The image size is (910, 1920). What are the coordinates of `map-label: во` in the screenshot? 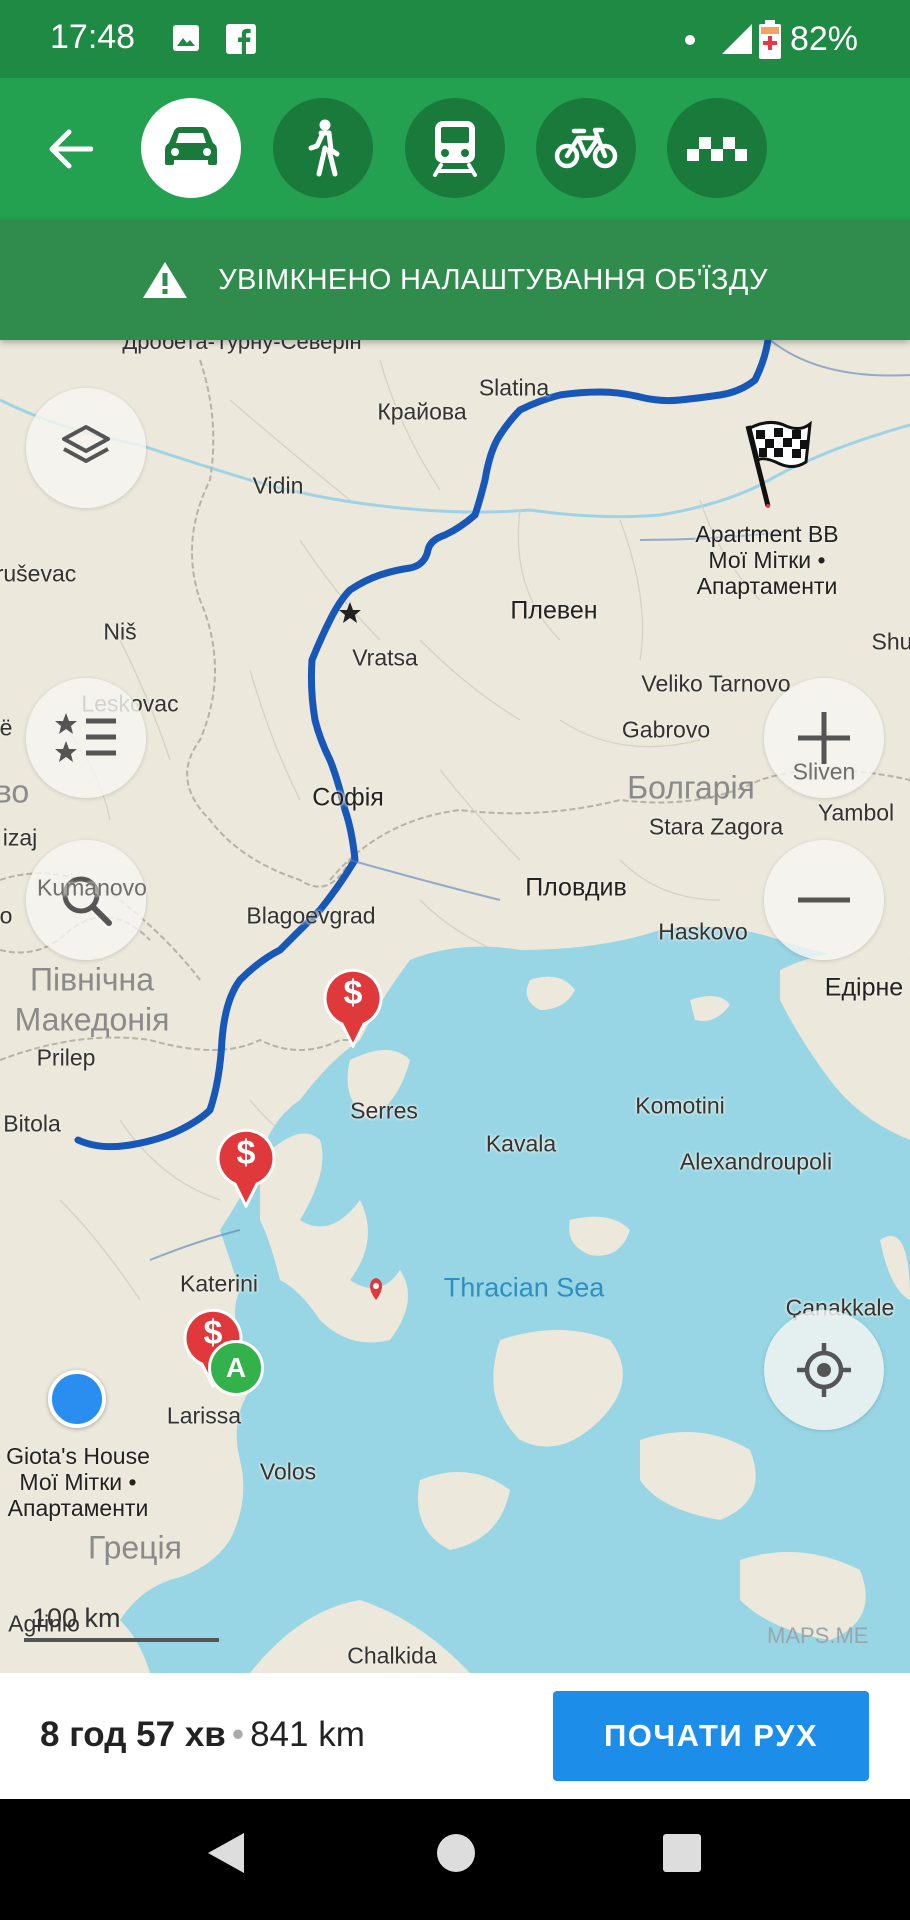 It's located at (15, 791).